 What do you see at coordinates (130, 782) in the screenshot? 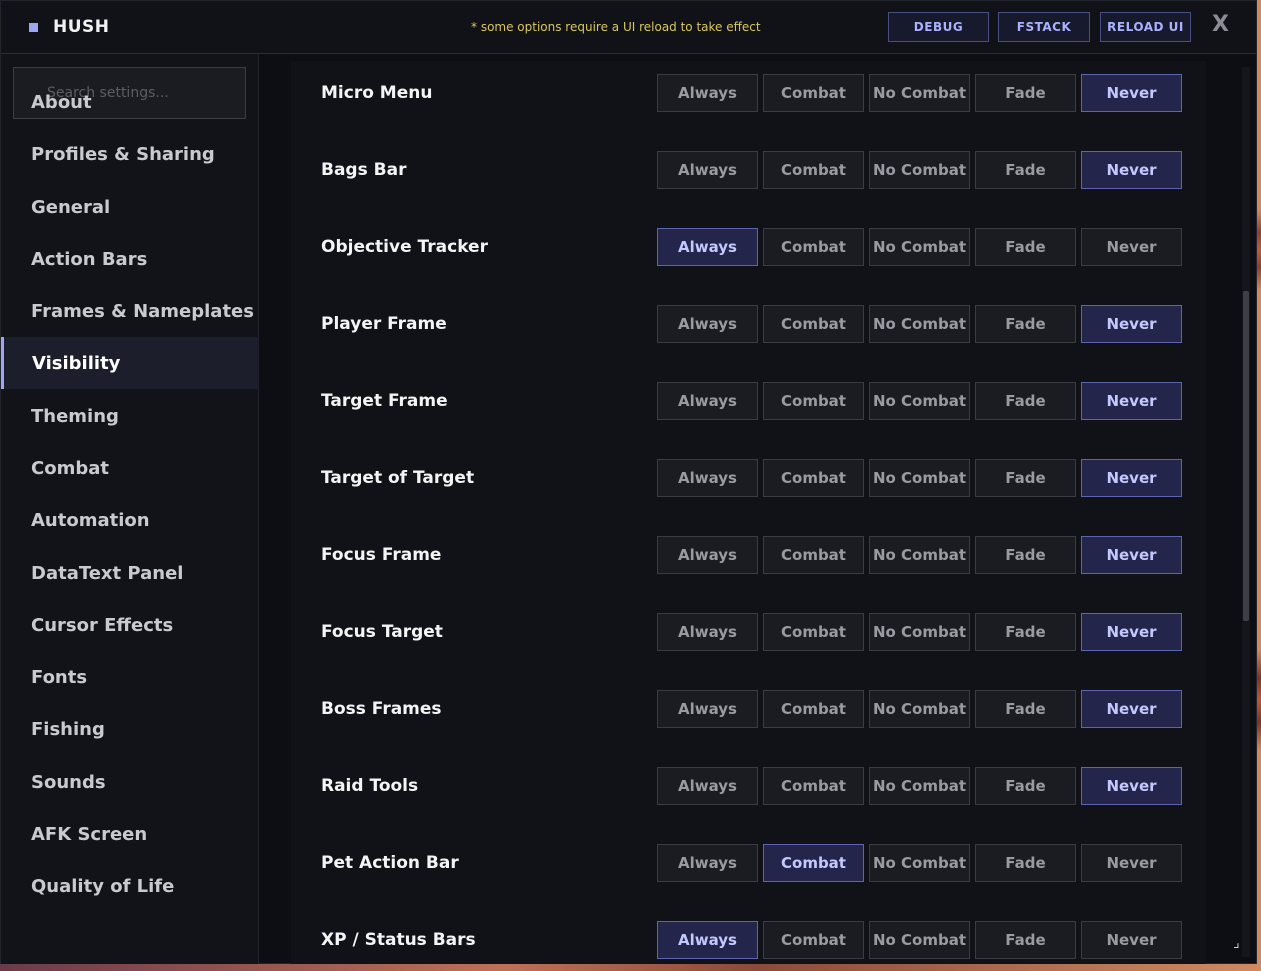
I see `sidebar-item-sounds: Sounds` at bounding box center [130, 782].